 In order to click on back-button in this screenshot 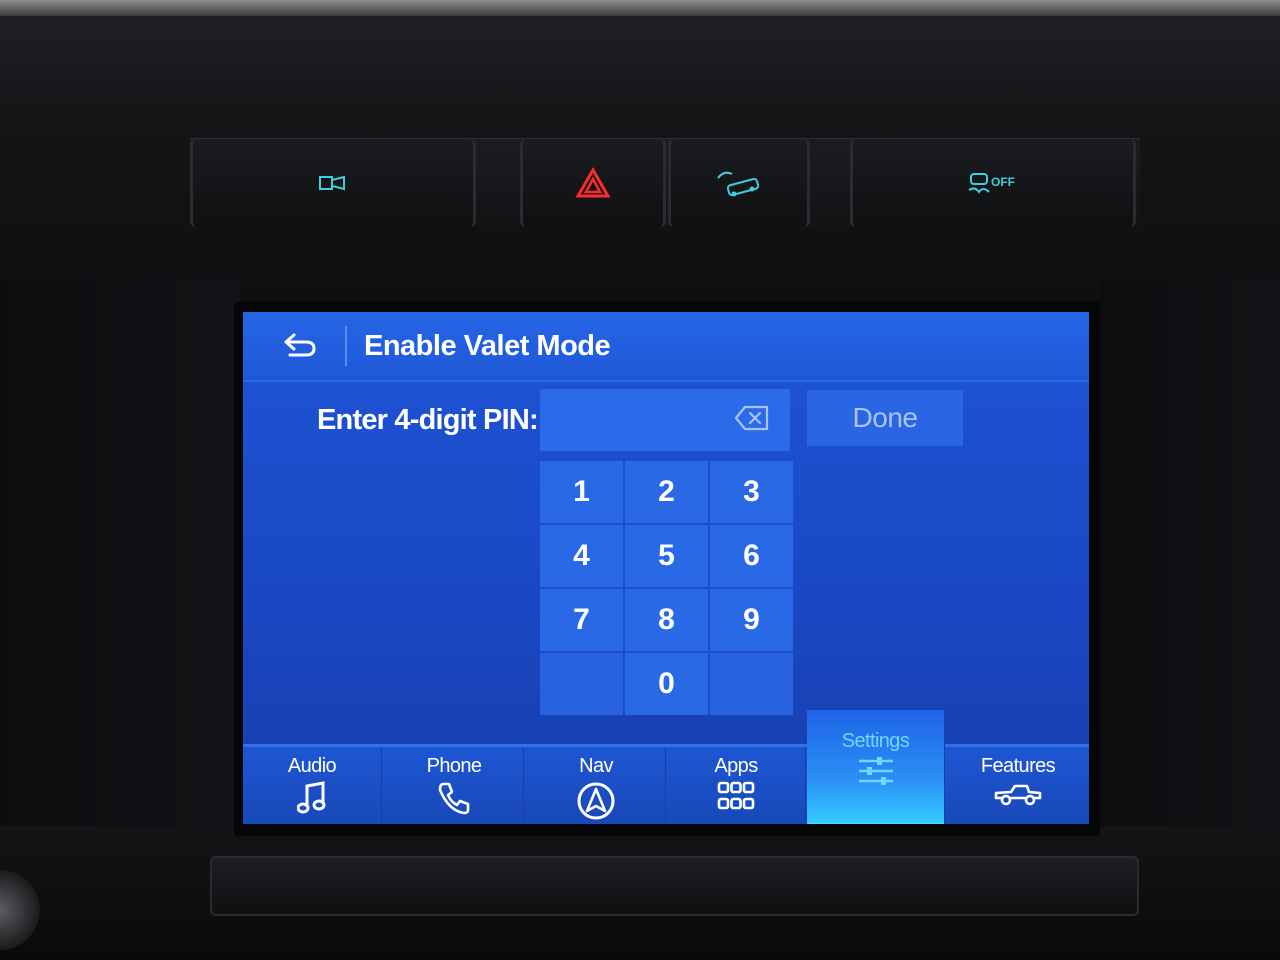, I will do `click(300, 347)`.